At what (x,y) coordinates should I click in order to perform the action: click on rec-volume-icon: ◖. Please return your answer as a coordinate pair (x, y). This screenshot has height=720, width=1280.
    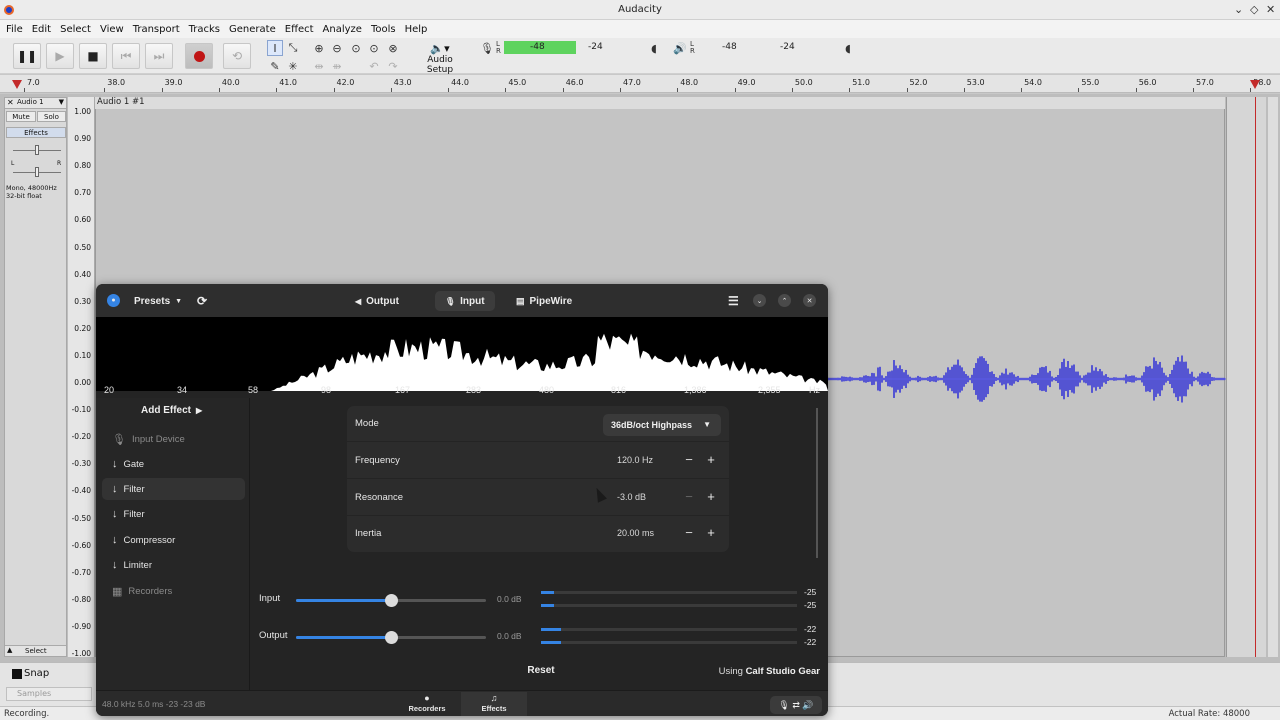
    Looking at the image, I should click on (654, 48).